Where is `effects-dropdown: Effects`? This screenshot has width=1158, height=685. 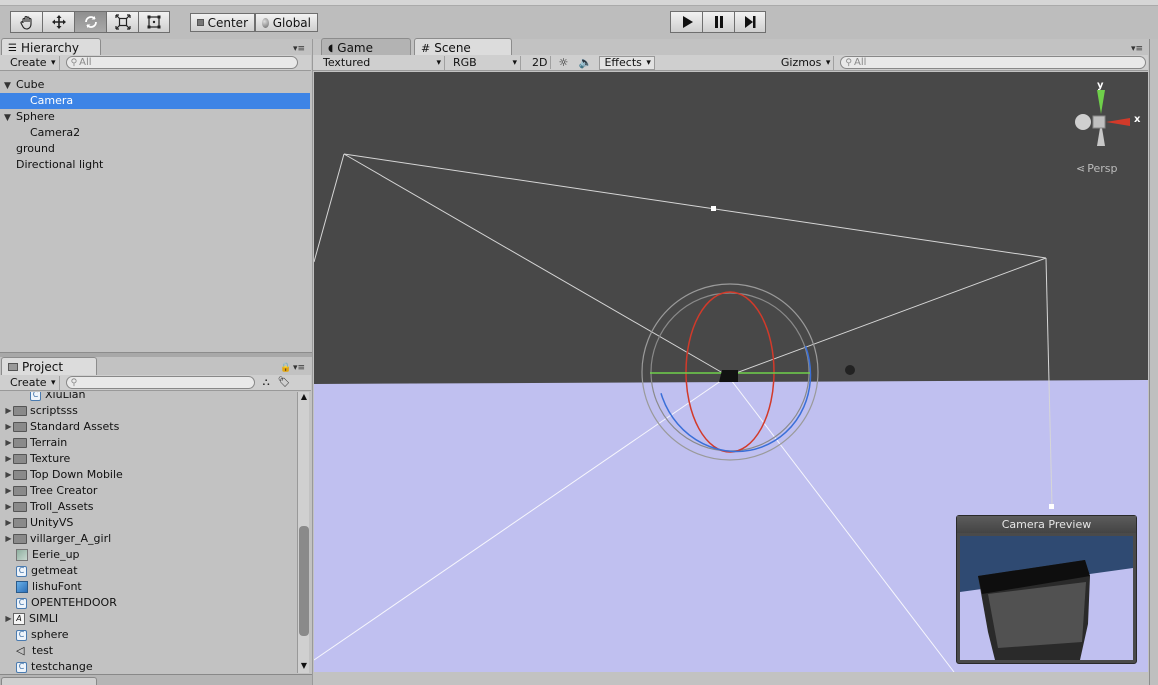
effects-dropdown: Effects is located at coordinates (627, 62).